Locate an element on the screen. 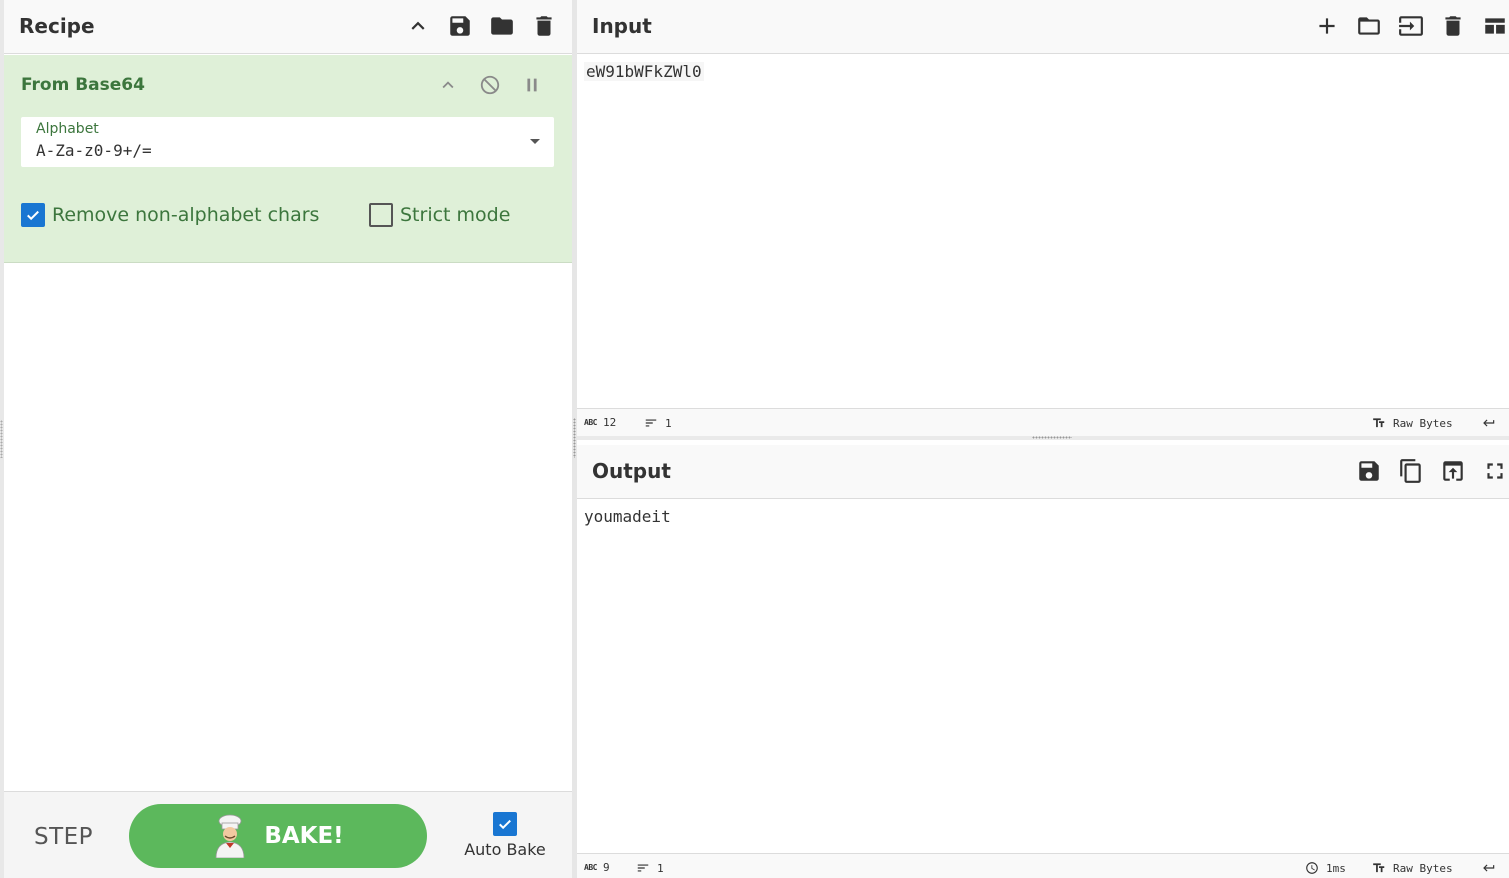 Image resolution: width=1509 pixels, height=878 pixels. remove-non-alphabet-checkbox: Remove non-alphabet chars is located at coordinates (170, 215).